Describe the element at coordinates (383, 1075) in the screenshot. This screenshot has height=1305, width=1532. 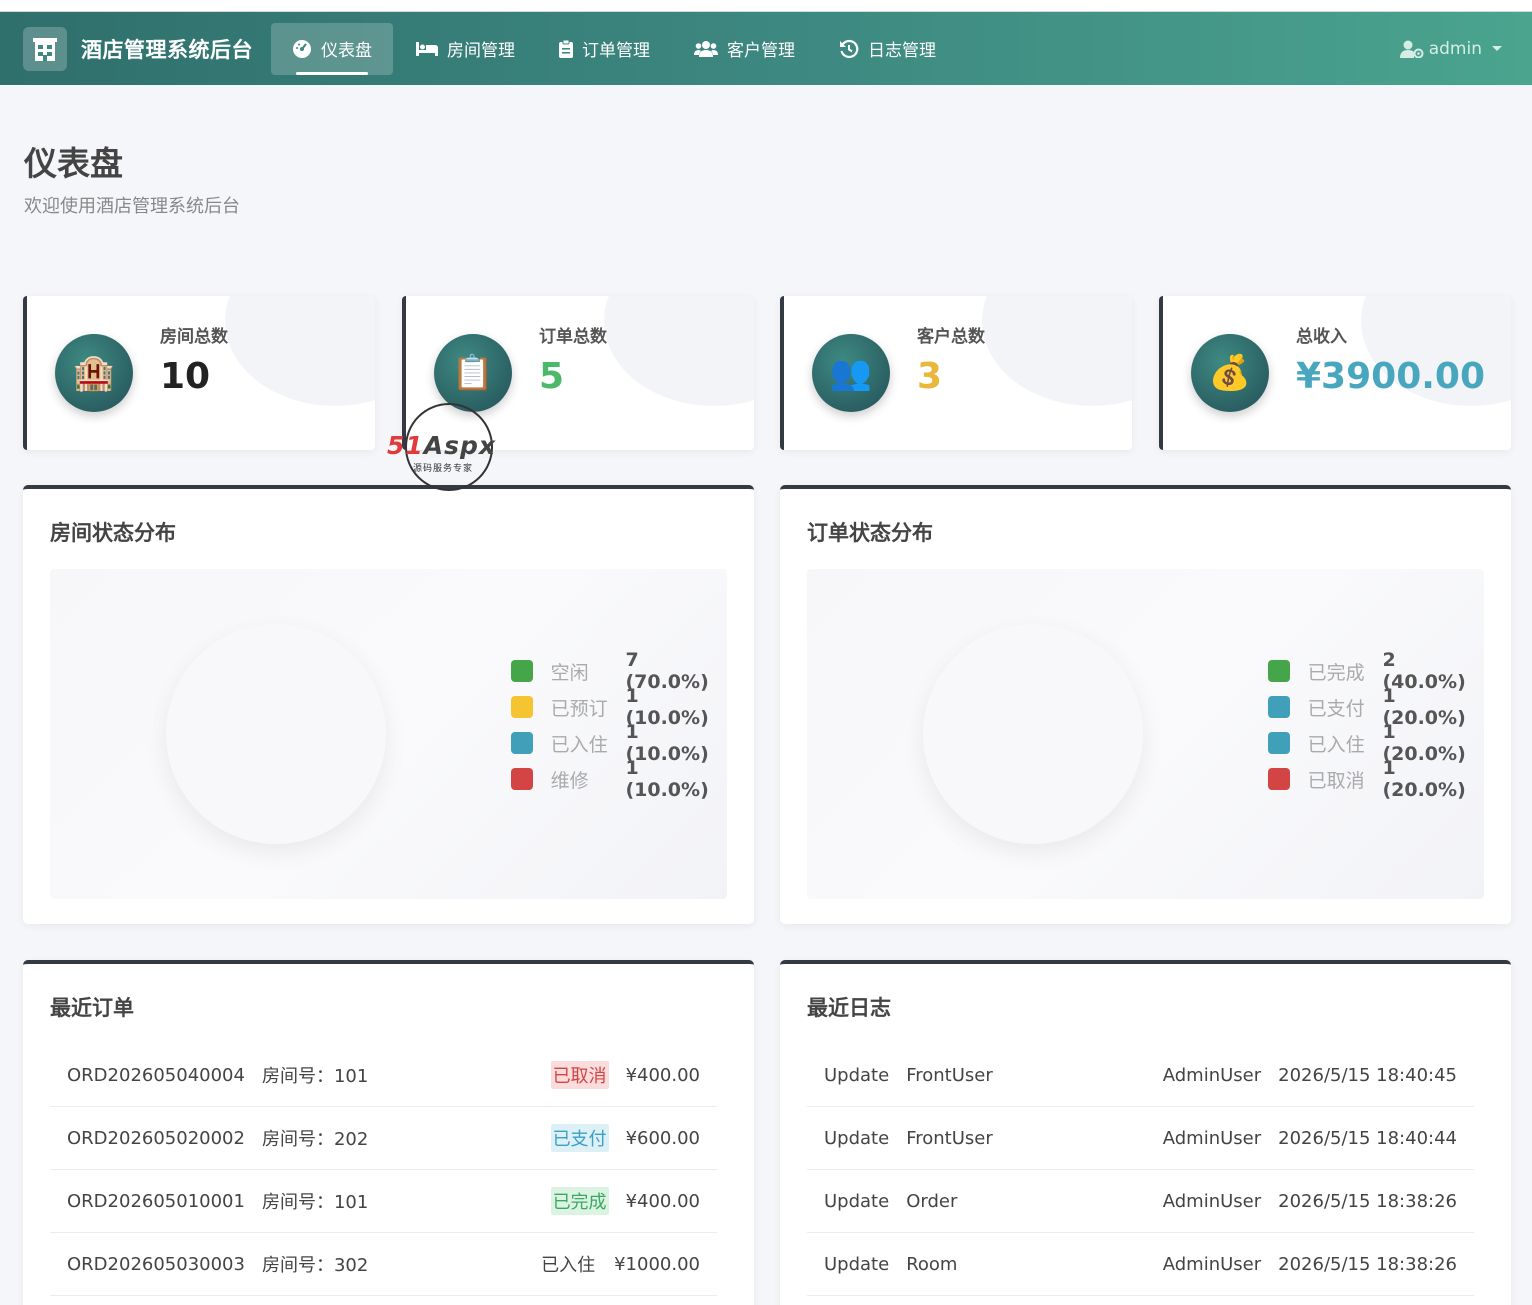
I see `order-row: ORD202605040004 房间号：101 已取消 ¥400.00` at that location.